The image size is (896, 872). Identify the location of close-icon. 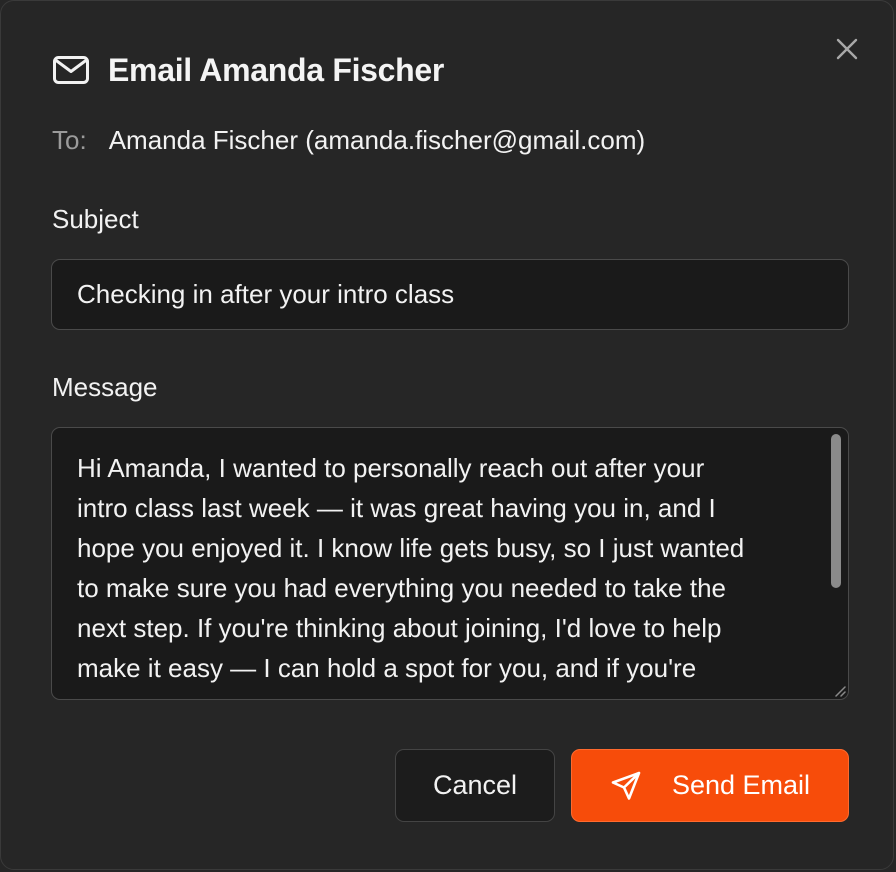
(847, 49).